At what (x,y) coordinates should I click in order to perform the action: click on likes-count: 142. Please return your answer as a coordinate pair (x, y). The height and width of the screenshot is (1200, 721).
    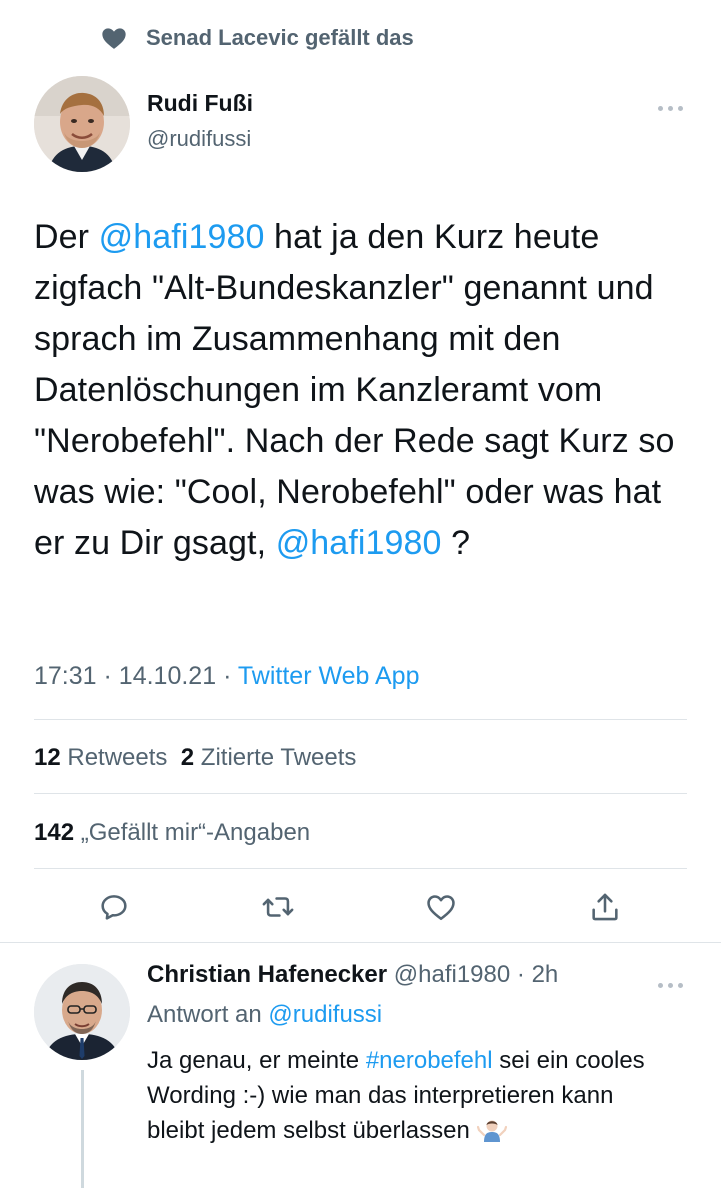
    Looking at the image, I should click on (54, 832).